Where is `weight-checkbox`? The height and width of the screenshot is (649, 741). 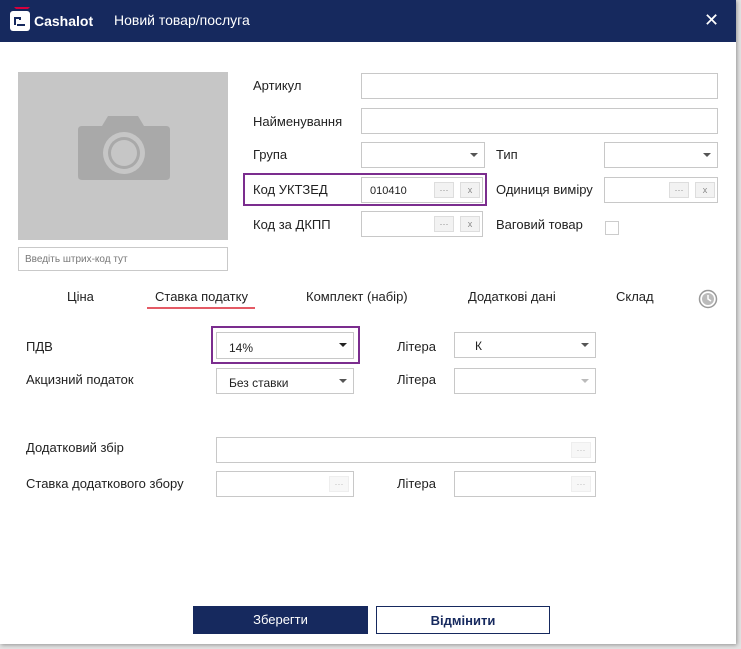
weight-checkbox is located at coordinates (612, 228).